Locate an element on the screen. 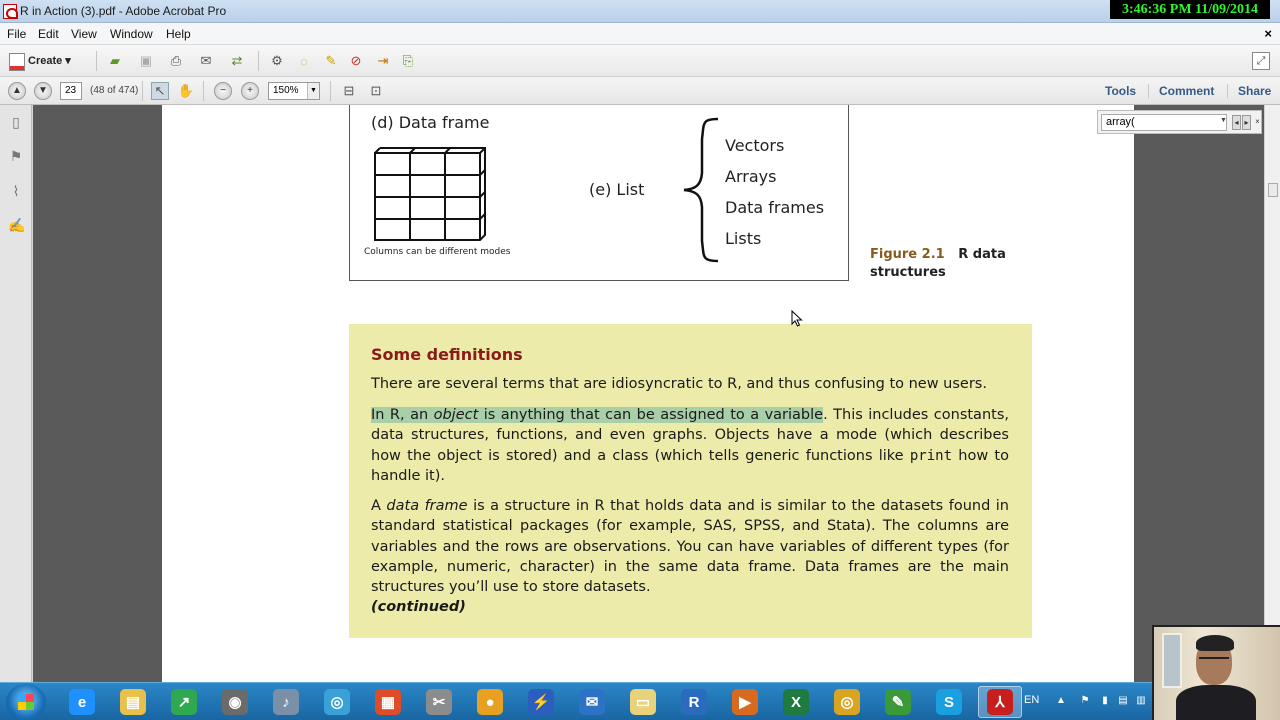 The height and width of the screenshot is (720, 1280). zoom-value: 150% is located at coordinates (286, 90).